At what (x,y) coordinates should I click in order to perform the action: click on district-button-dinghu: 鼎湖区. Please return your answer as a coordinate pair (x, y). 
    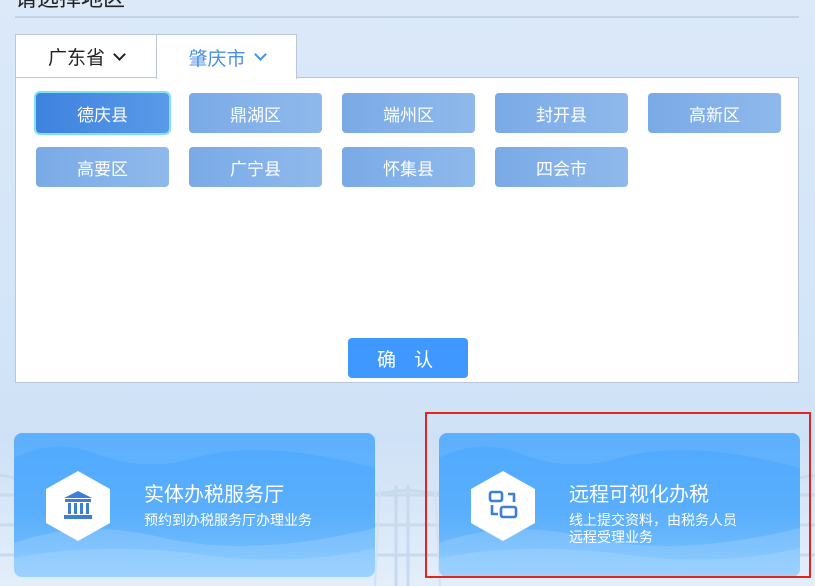
    Looking at the image, I should click on (255, 113).